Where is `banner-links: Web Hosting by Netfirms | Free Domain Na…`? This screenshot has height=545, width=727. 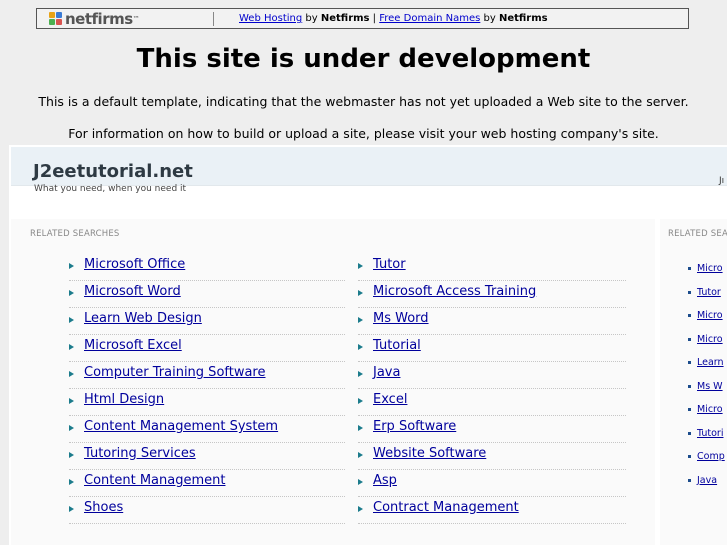
banner-links: Web Hosting by Netfirms | Free Domain Na… is located at coordinates (393, 18).